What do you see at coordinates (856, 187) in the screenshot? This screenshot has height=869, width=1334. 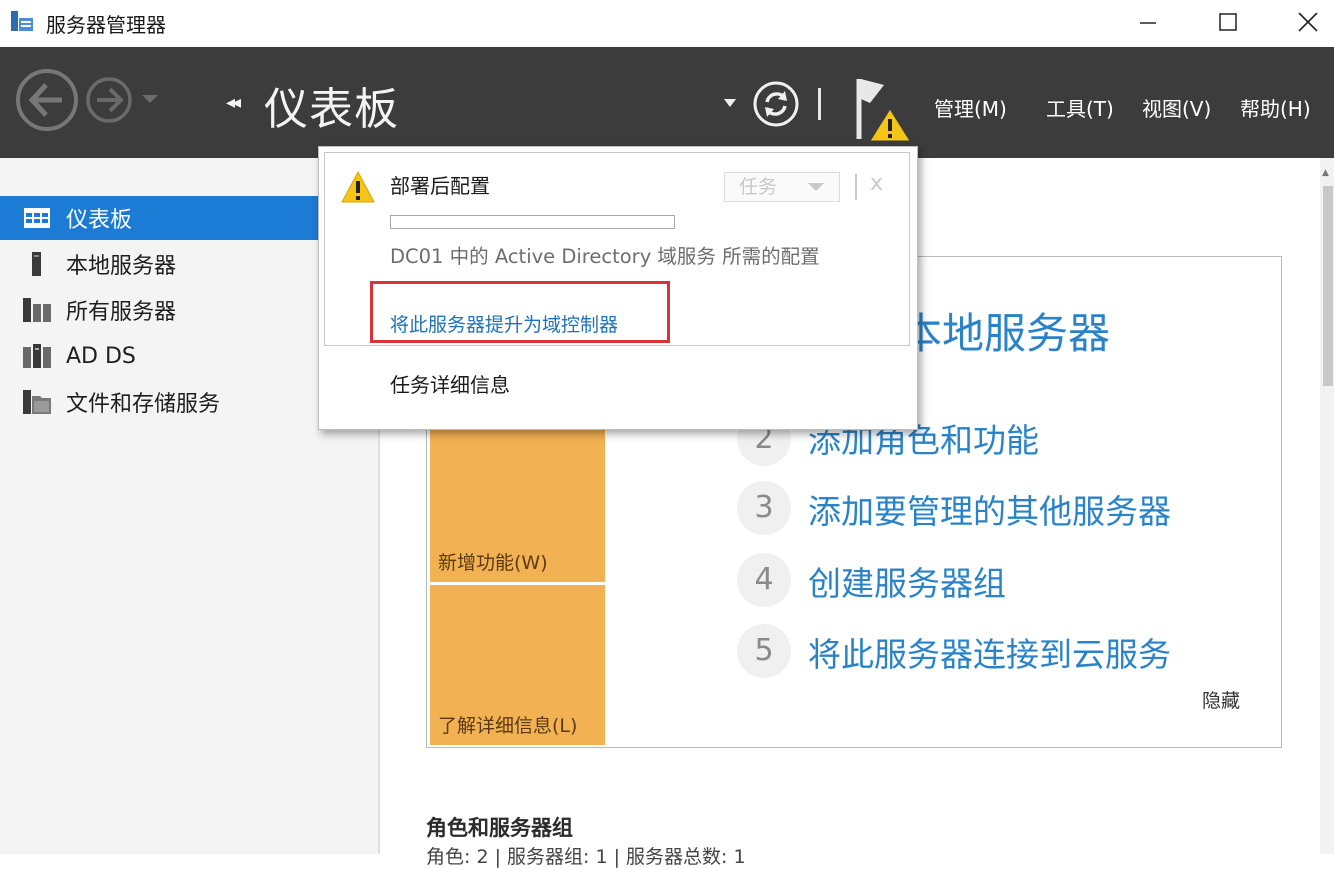 I see `notification-separator` at bounding box center [856, 187].